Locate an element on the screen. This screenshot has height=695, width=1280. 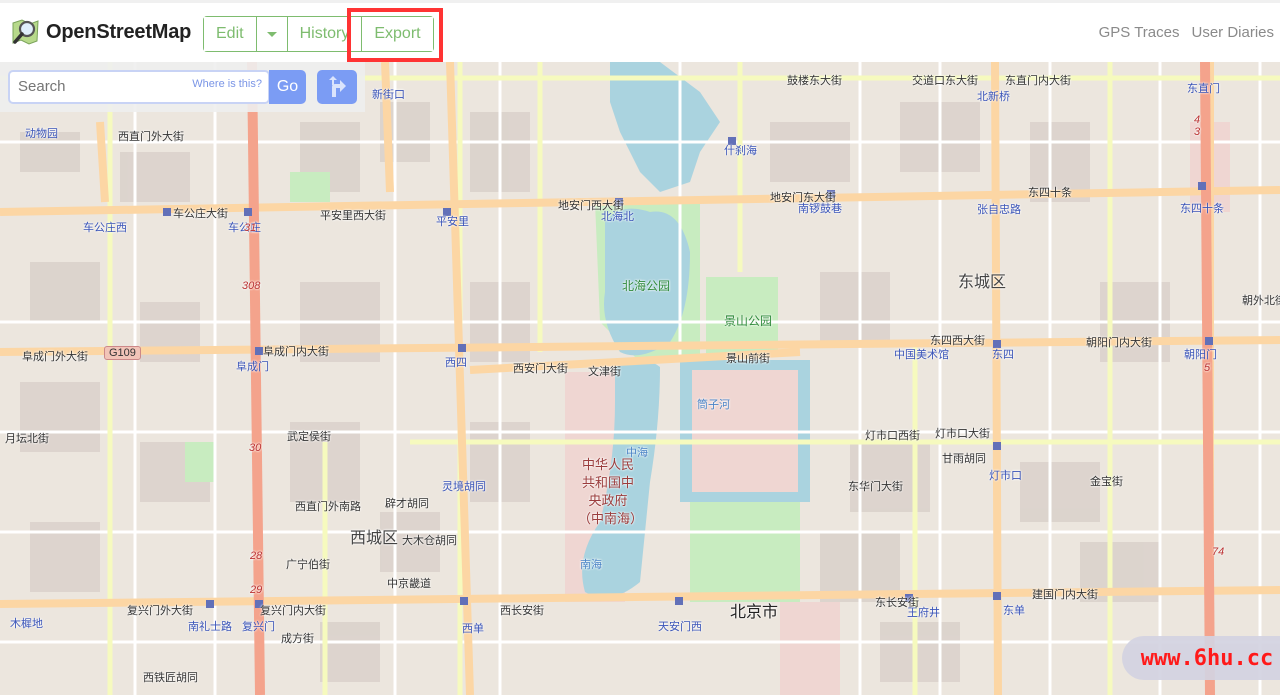
search-panel: Where is this? Go is located at coordinates (182, 87).